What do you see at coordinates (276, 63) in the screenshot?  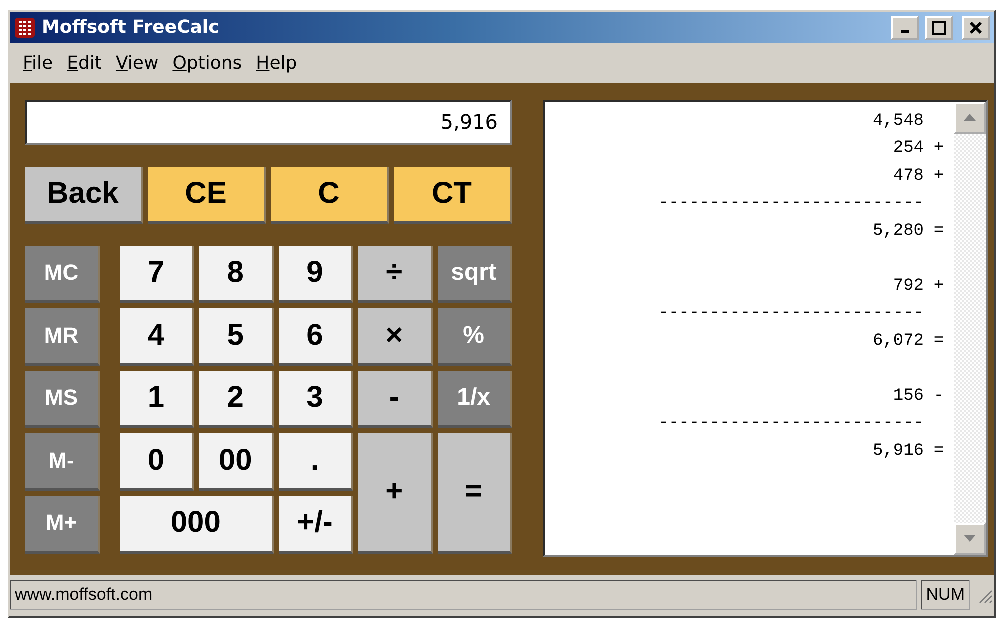 I see `menu-item: Help` at bounding box center [276, 63].